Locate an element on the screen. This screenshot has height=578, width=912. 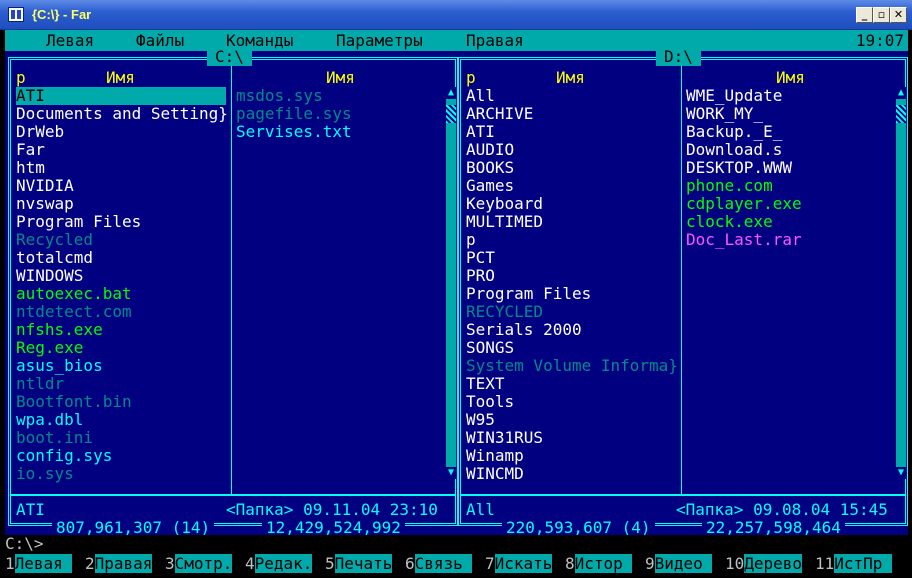
fkey-7: 7Искать is located at coordinates (519, 563).